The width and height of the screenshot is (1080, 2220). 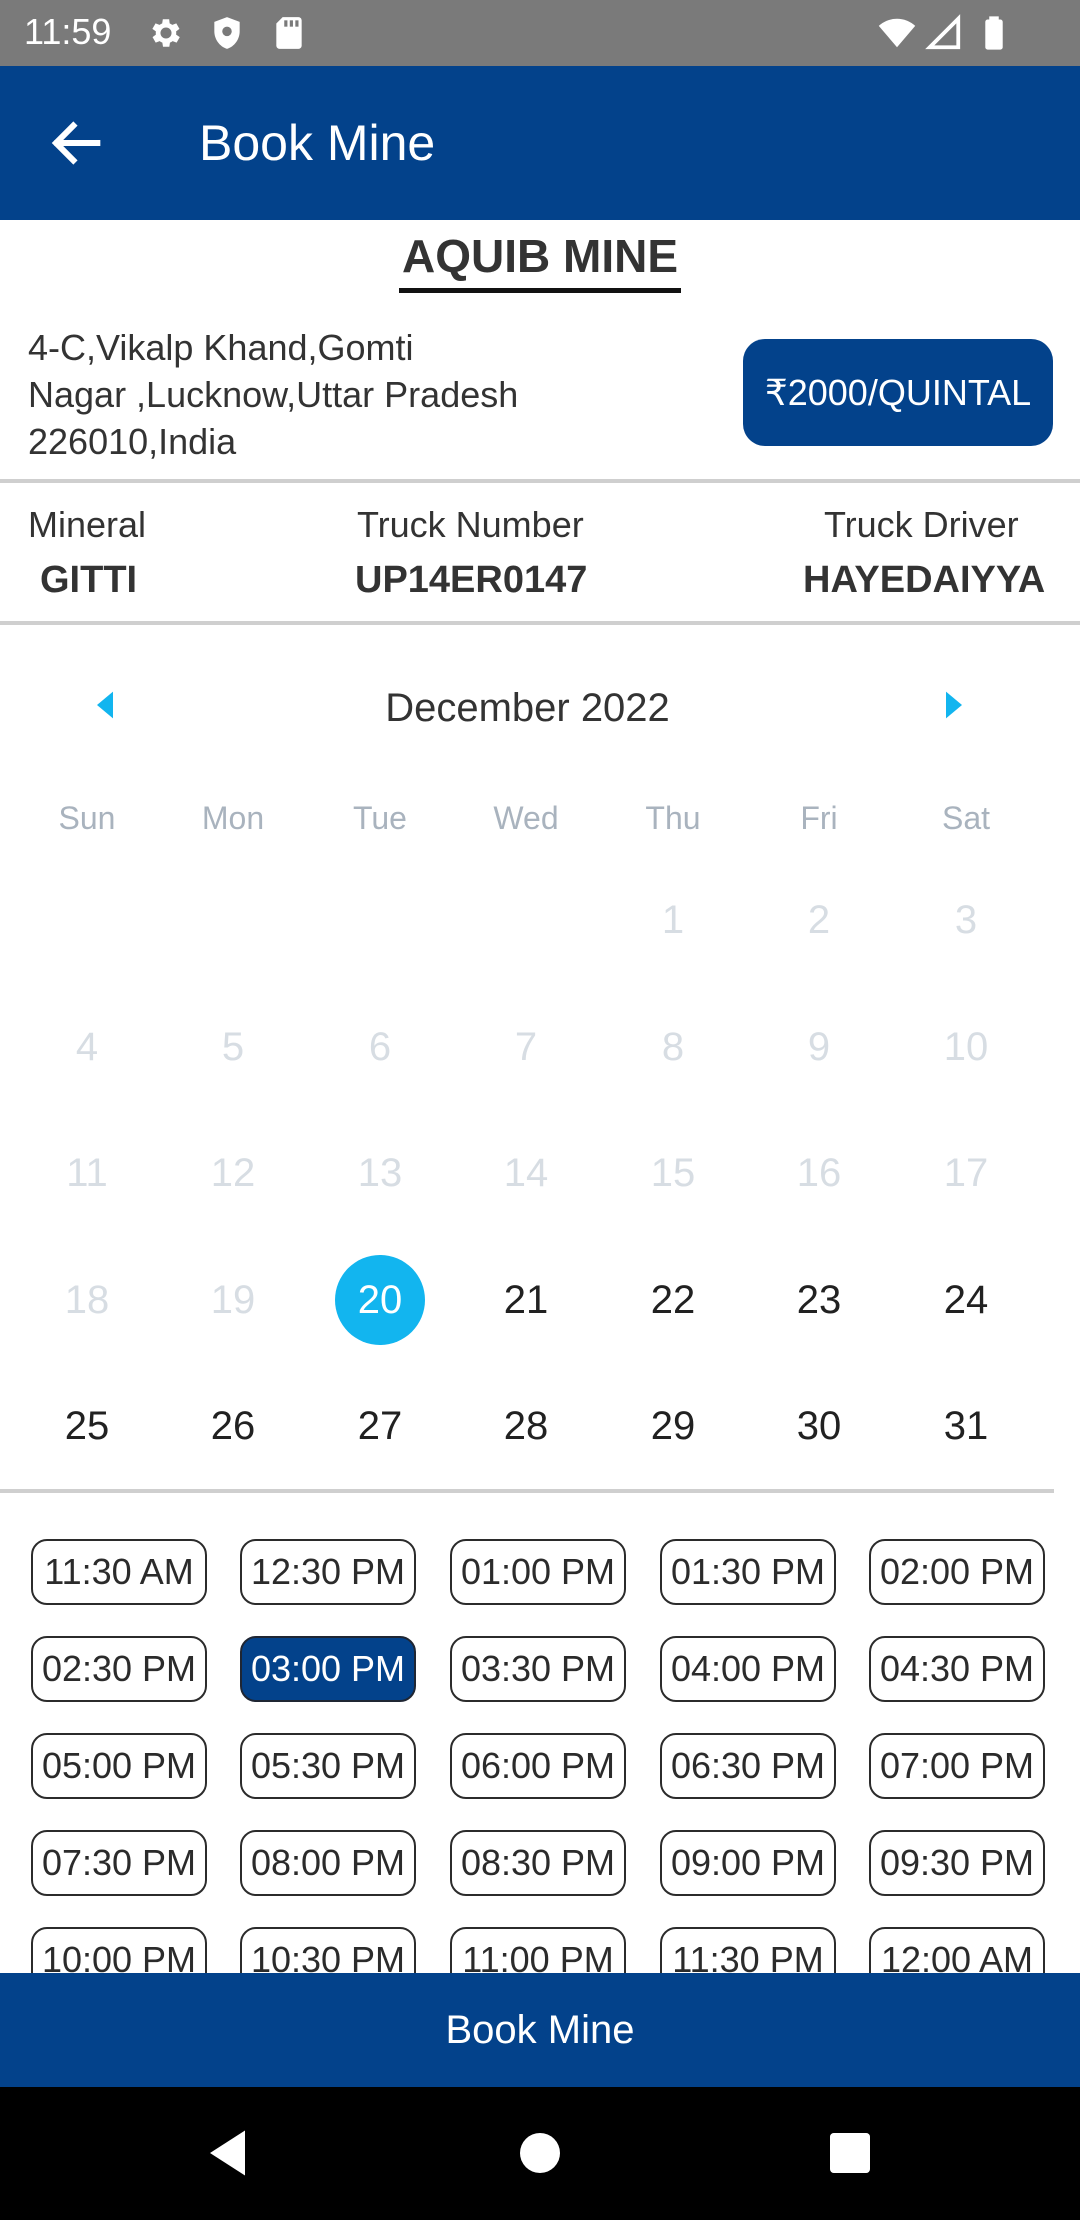 I want to click on system-nav-bar, so click(x=540, y=2153).